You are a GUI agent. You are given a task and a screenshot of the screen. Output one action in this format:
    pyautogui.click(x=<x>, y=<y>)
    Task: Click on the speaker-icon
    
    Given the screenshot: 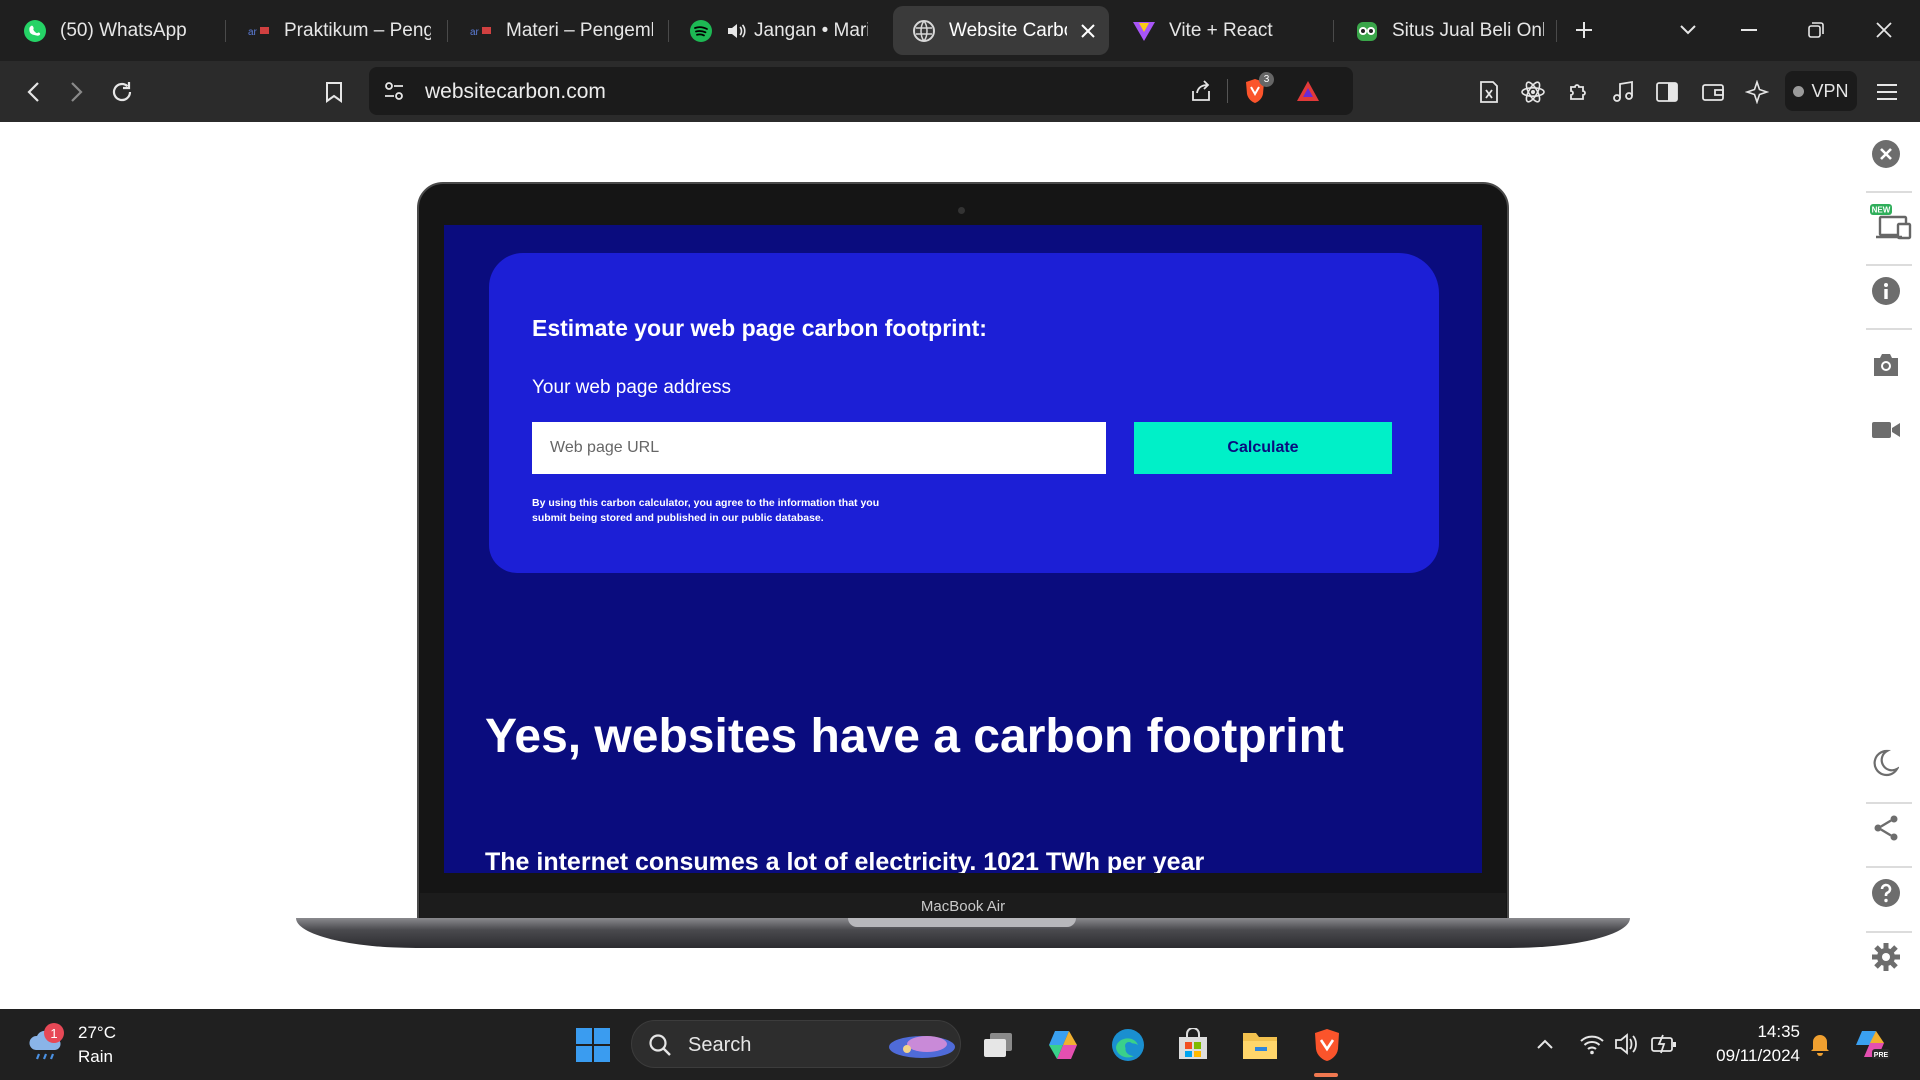 What is the action you would take?
    pyautogui.click(x=736, y=31)
    